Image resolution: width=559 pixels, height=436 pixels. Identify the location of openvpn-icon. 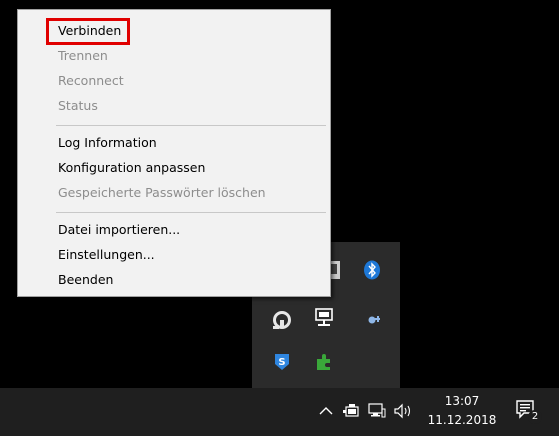
(282, 320).